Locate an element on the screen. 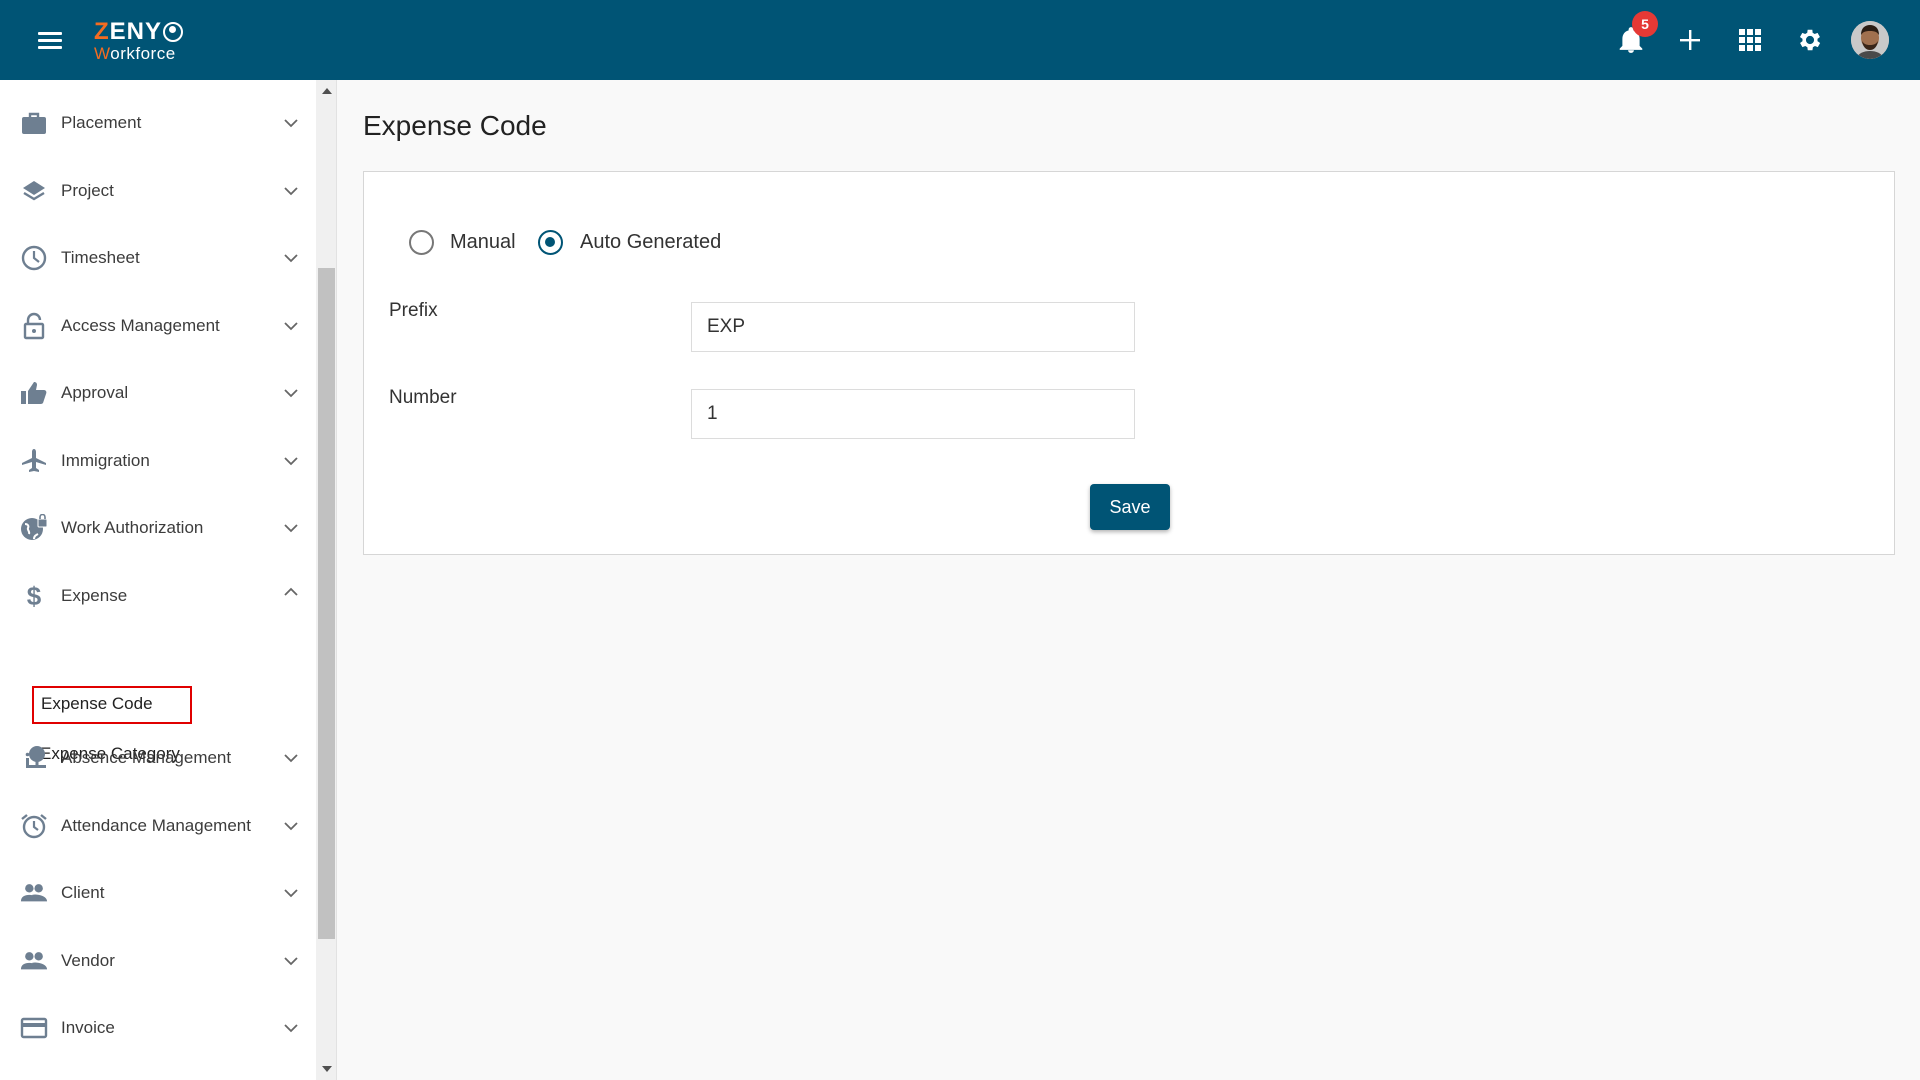  number-input is located at coordinates (913, 414).